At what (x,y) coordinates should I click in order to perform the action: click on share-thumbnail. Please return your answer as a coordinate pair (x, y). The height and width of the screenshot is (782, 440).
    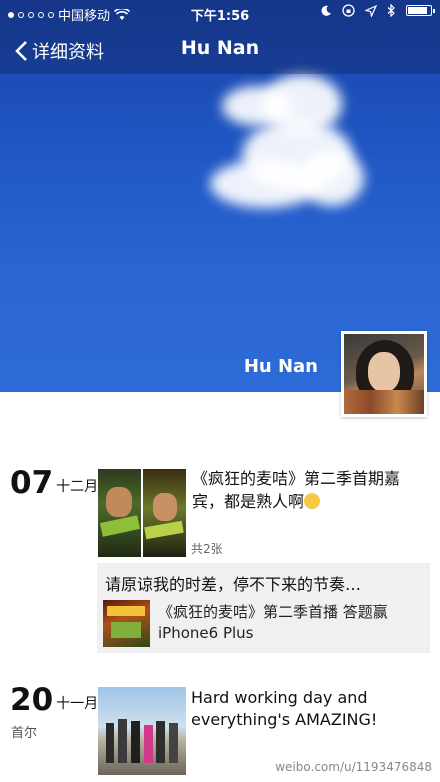
    Looking at the image, I should click on (126, 623).